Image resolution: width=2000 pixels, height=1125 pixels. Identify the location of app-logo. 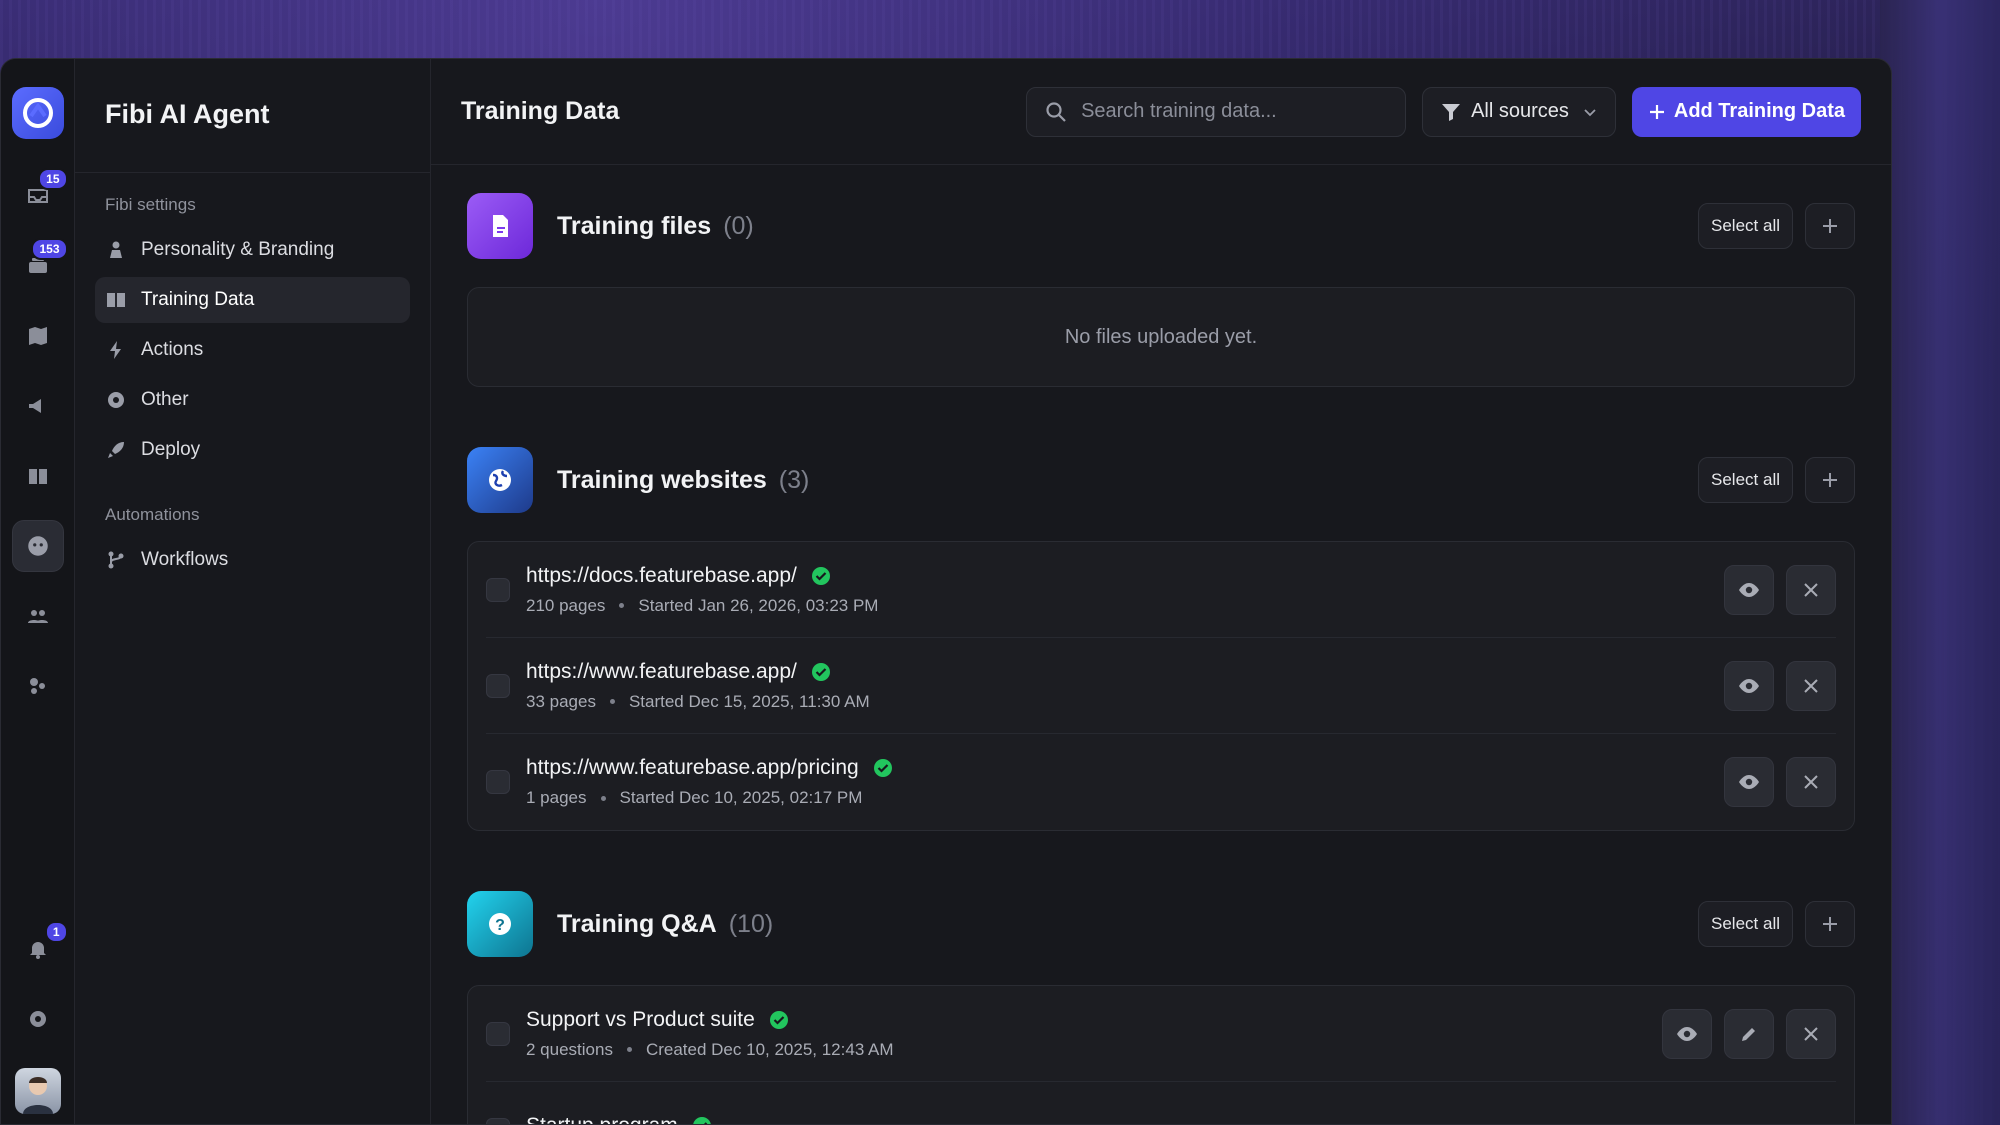
(37, 113).